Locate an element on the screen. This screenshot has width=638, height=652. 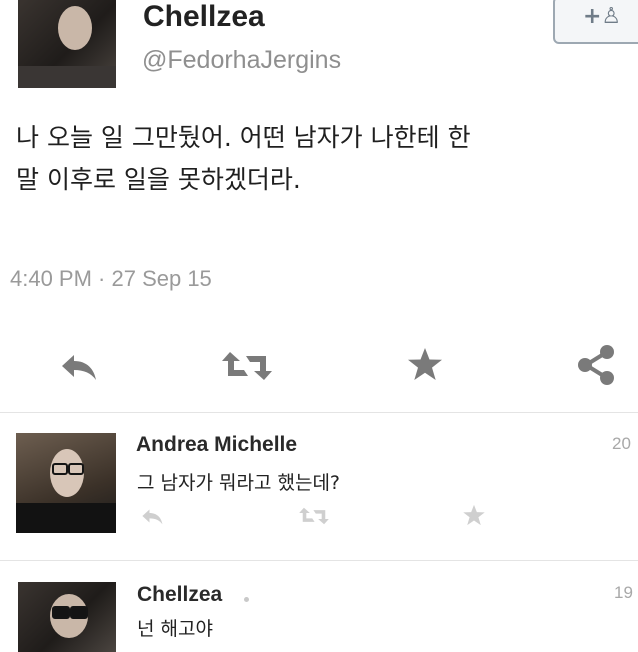
follow-plus-person-icon: +♙ is located at coordinates (602, 16).